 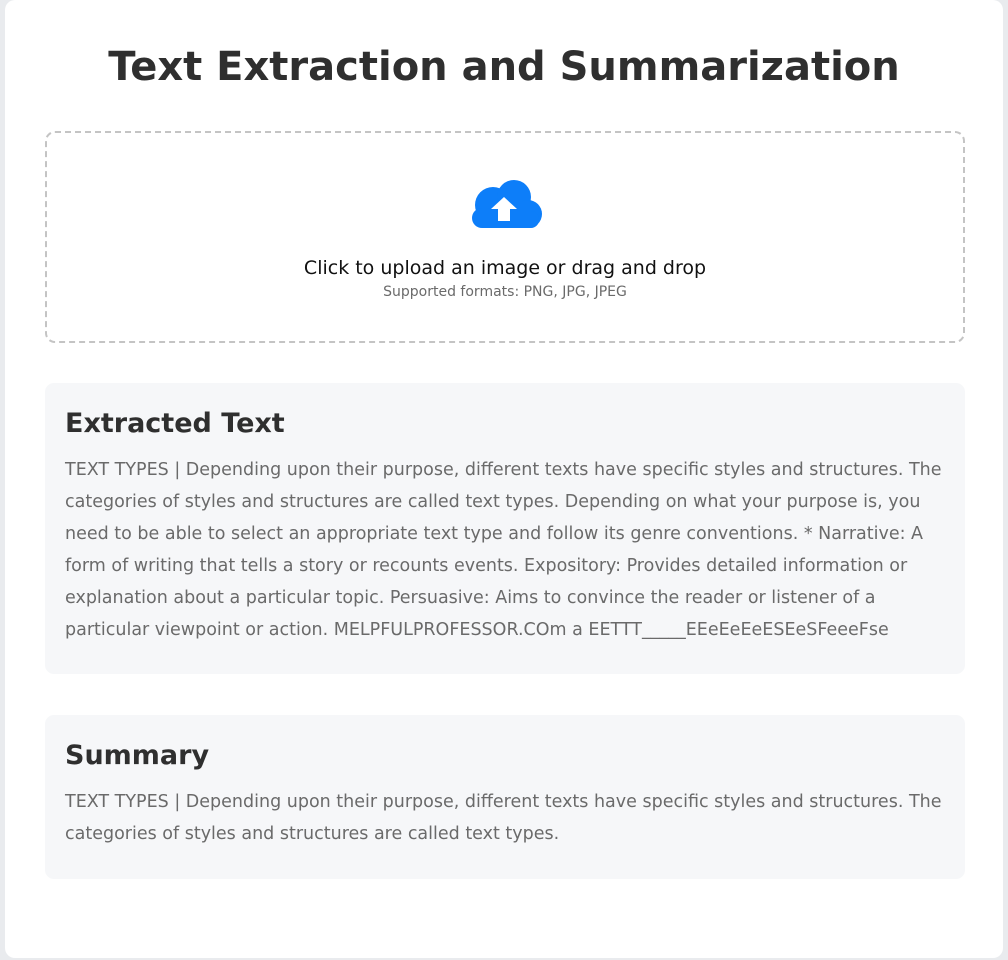 I want to click on supported-formats: Supported formats: PNG, JPG, JPEG, so click(x=505, y=292).